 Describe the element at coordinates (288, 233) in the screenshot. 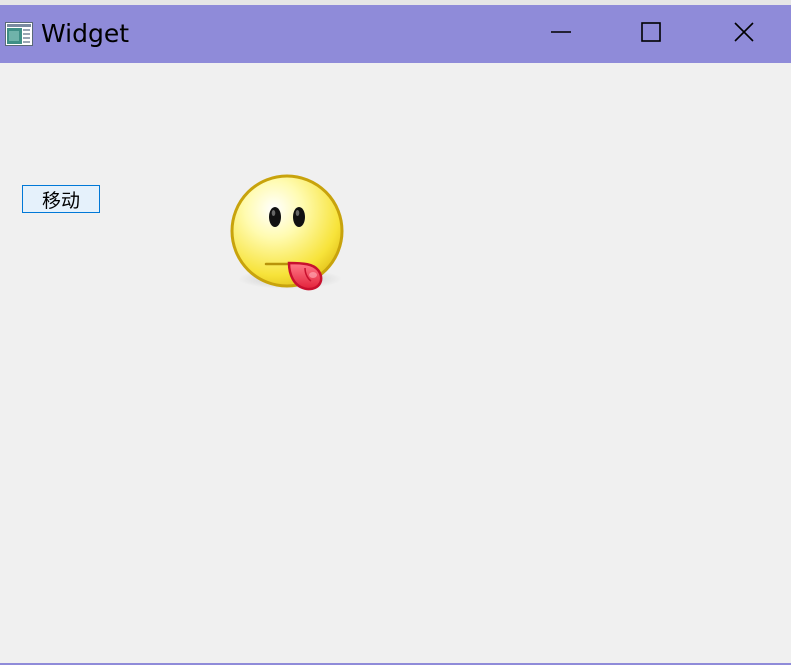

I see `tongue-out-smiley-icon` at that location.